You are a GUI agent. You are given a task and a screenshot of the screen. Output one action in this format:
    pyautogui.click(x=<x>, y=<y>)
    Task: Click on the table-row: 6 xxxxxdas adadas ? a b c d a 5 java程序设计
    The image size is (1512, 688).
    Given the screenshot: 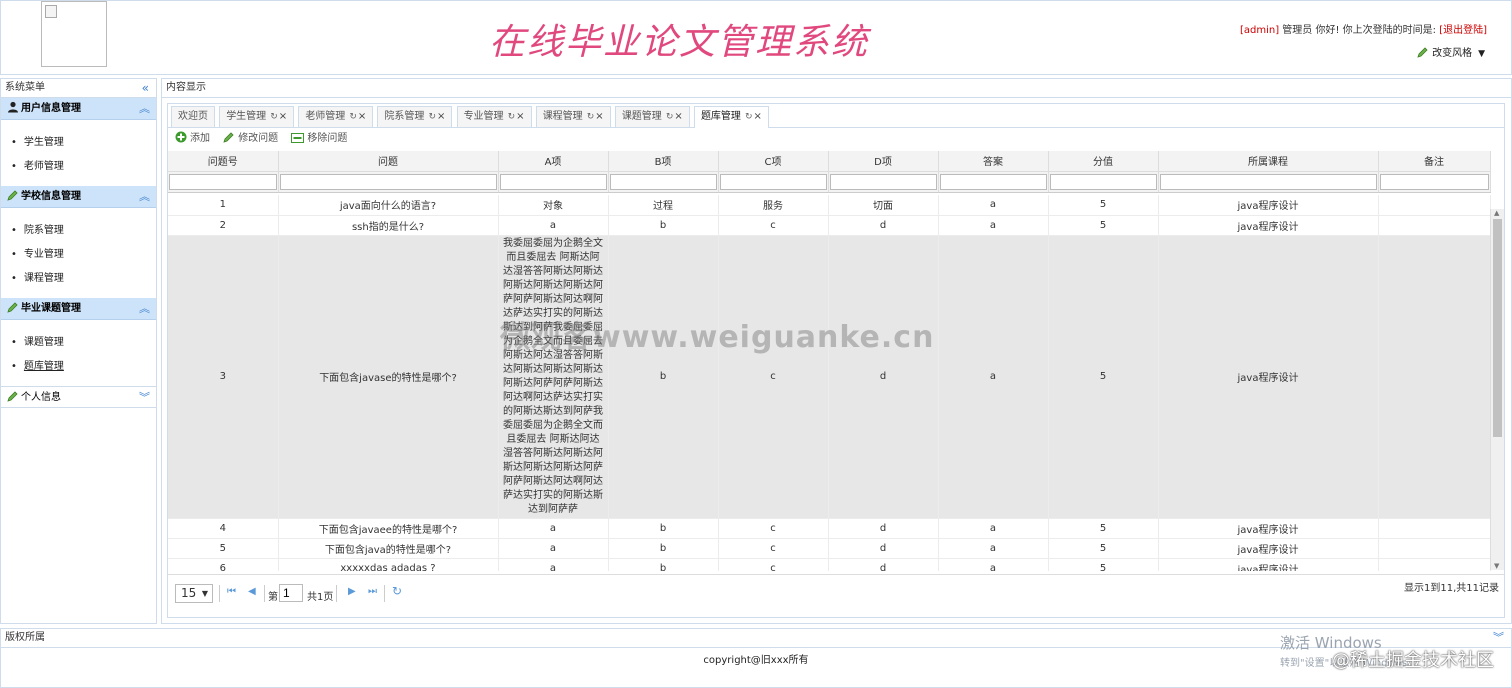 What is the action you would take?
    pyautogui.click(x=829, y=564)
    